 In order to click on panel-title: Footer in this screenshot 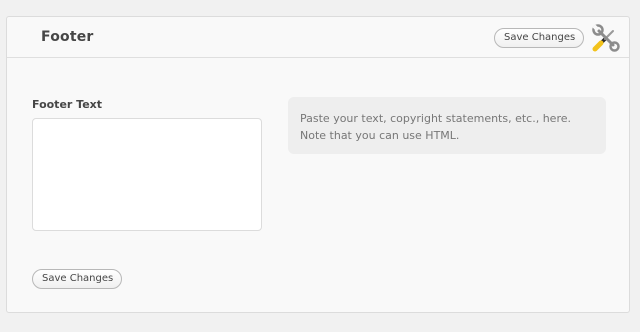, I will do `click(67, 37)`.